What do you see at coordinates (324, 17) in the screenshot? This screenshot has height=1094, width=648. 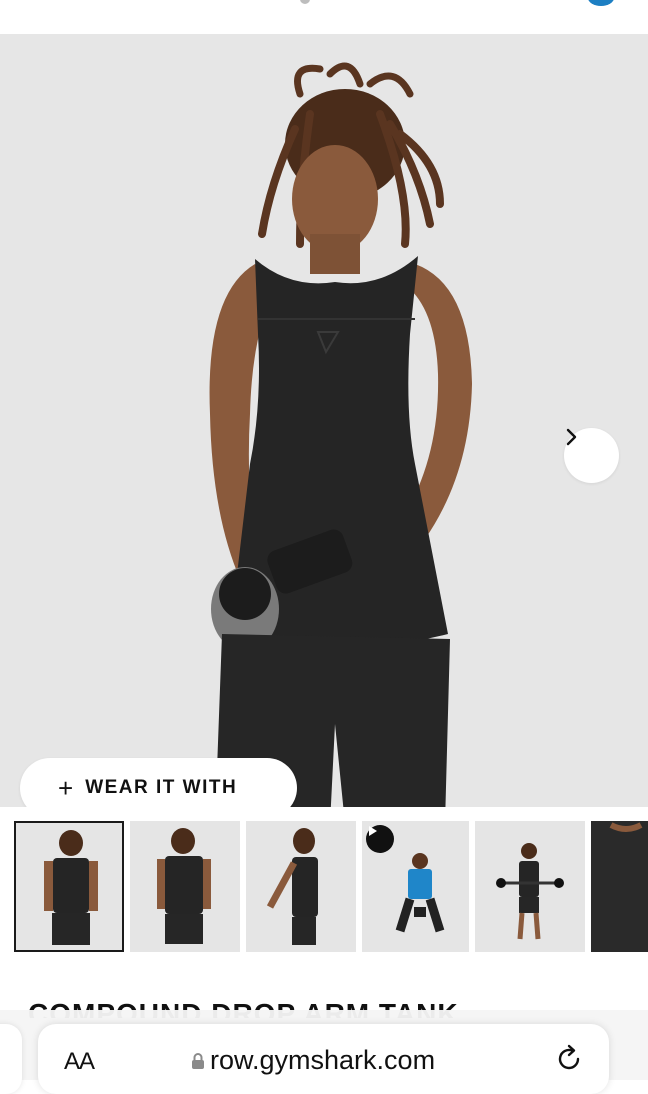 I see `top-bar` at bounding box center [324, 17].